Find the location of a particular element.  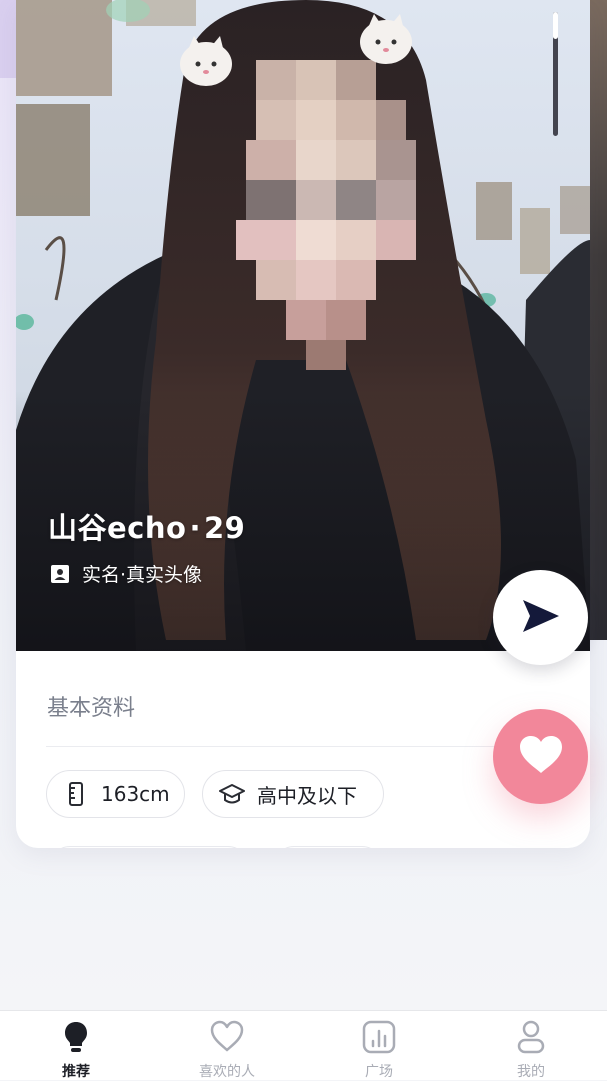

person-icon is located at coordinates (531, 1037).